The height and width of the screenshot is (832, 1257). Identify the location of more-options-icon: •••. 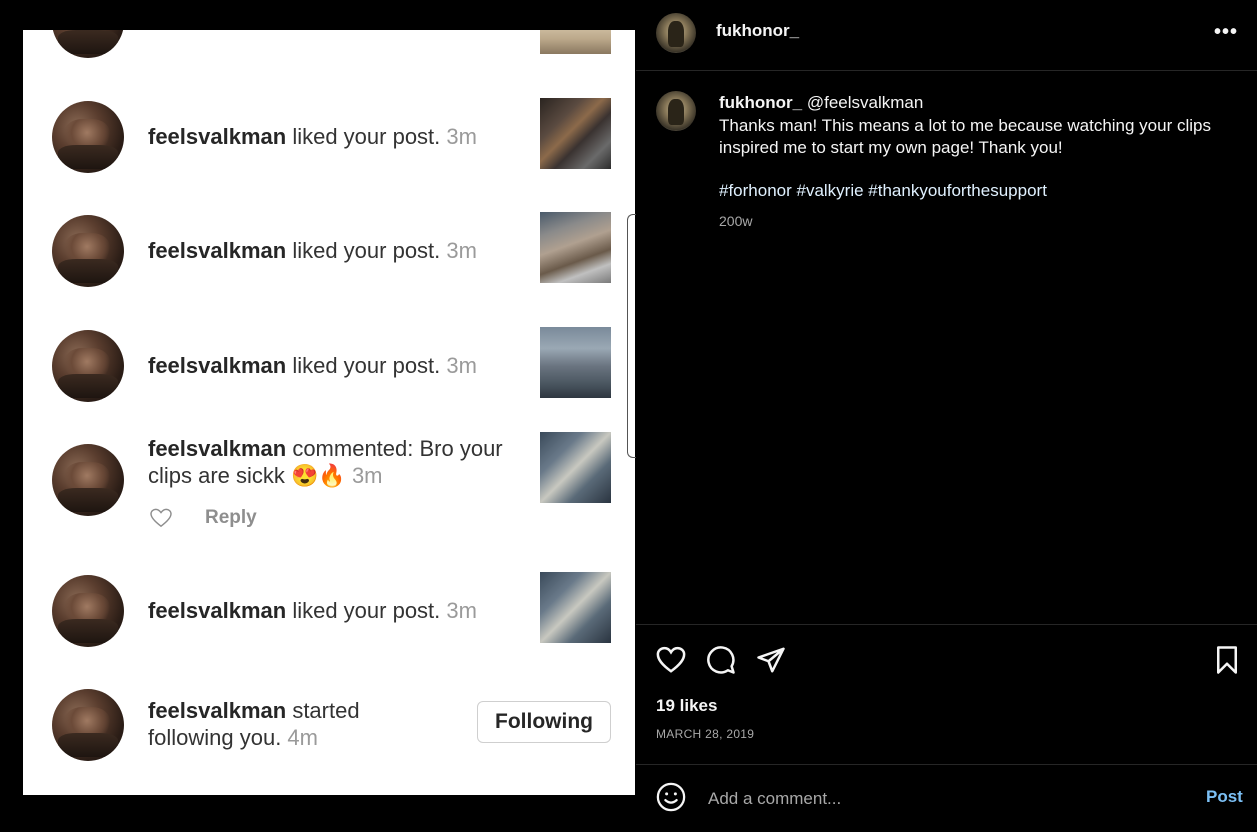
(1226, 32).